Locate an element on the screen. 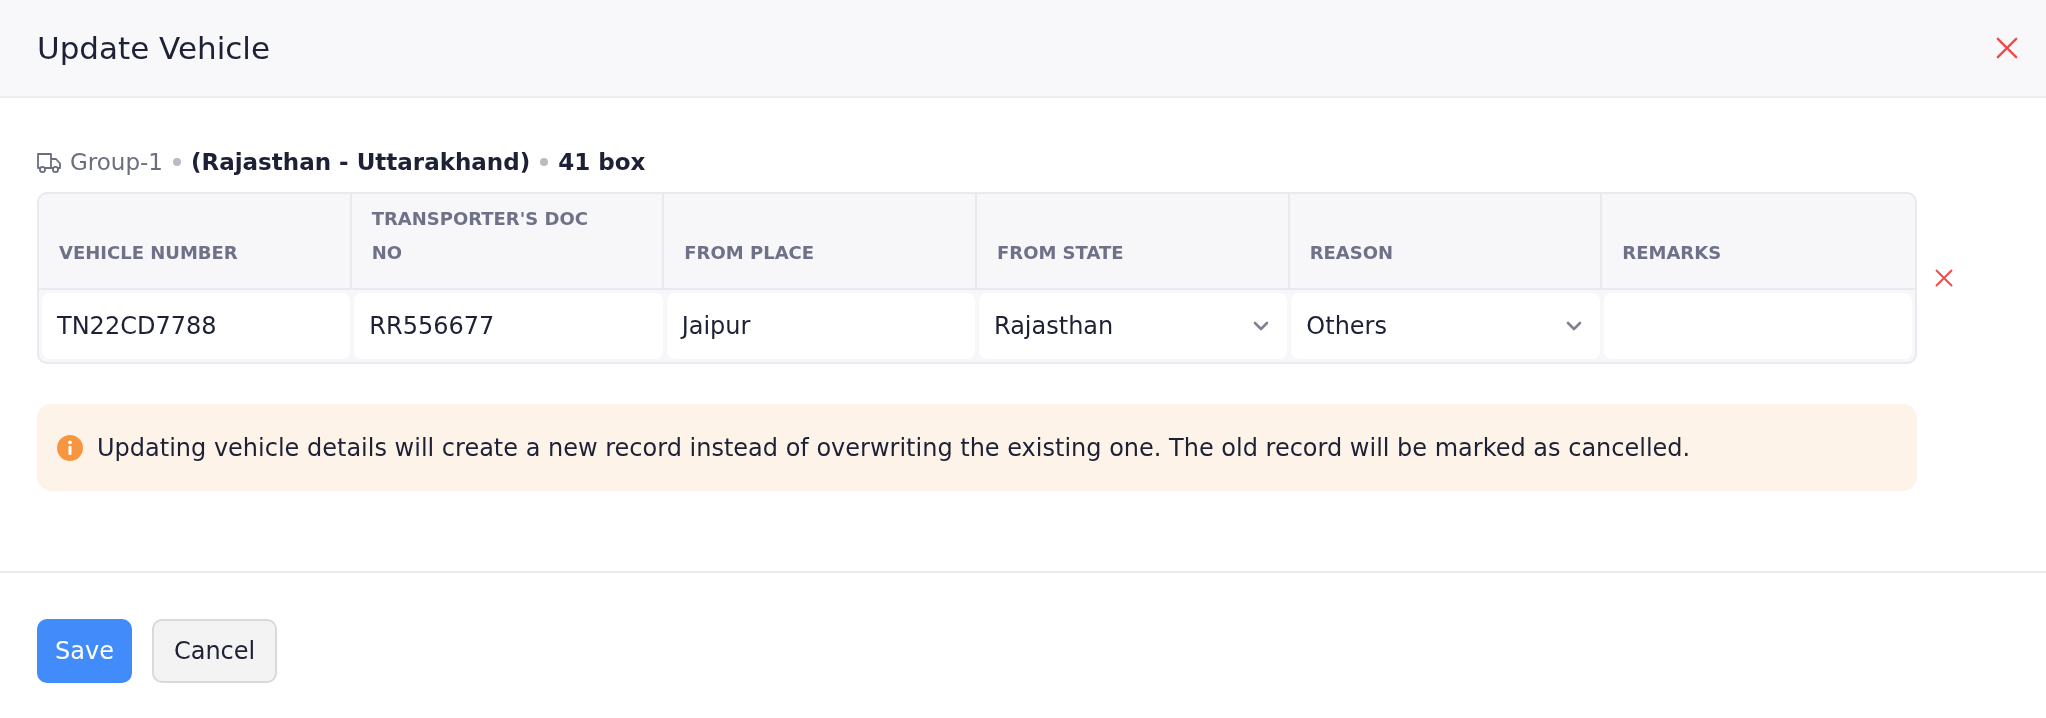 The image size is (2046, 718). text-field: RR556677 is located at coordinates (508, 326).